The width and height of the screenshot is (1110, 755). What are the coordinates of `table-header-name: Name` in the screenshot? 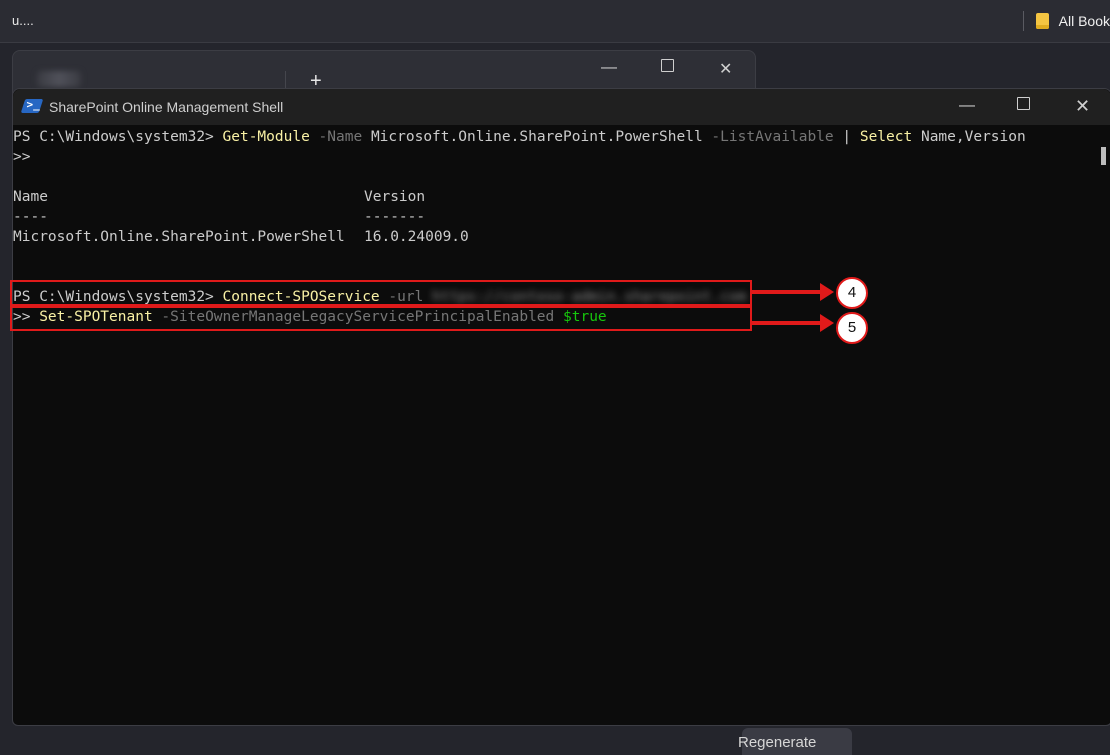 It's located at (30, 197).